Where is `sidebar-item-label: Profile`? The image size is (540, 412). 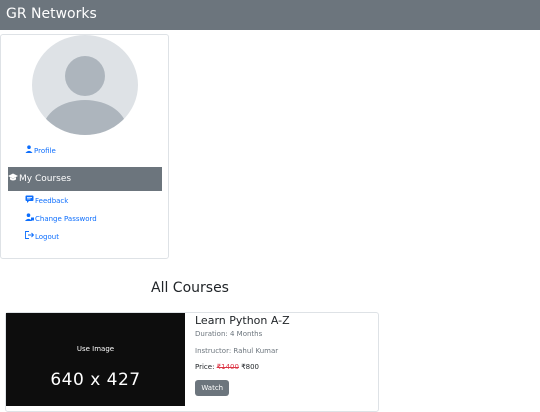 sidebar-item-label: Profile is located at coordinates (45, 151).